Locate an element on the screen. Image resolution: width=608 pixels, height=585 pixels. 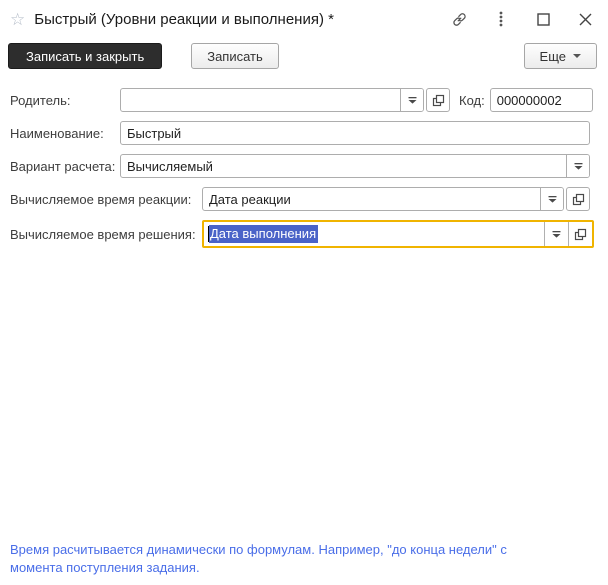
save-and-close-button: Записать и закрыть is located at coordinates (85, 56).